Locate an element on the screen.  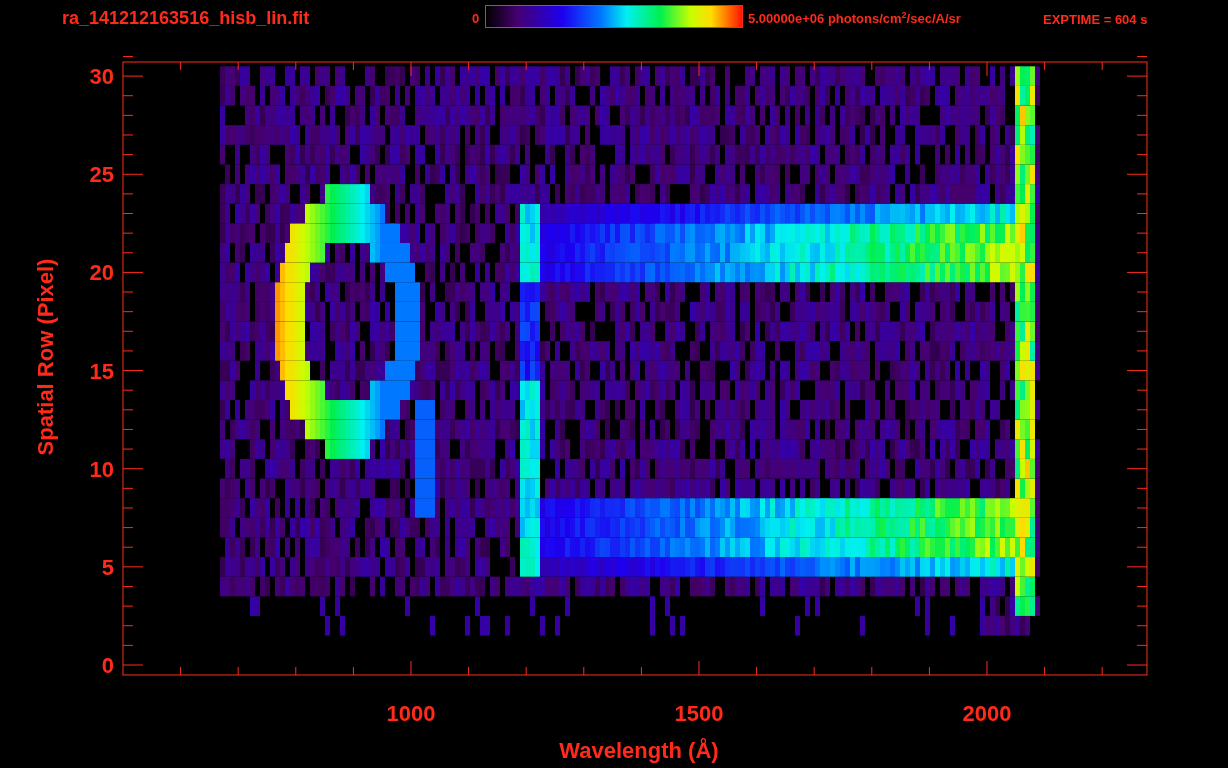
x-tick-label: 1000 is located at coordinates (411, 713).